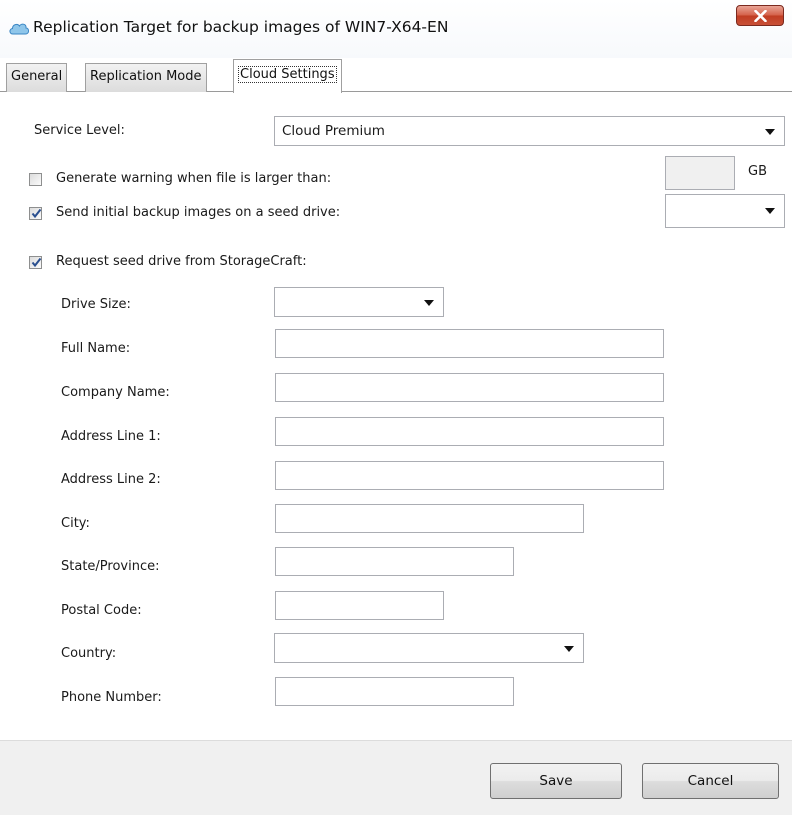 The image size is (792, 815). Describe the element at coordinates (359, 605) in the screenshot. I see `postal-code-input` at that location.